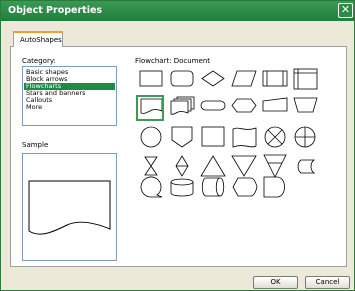 This screenshot has height=291, width=355. I want to click on cancel-button: Cancel, so click(327, 282).